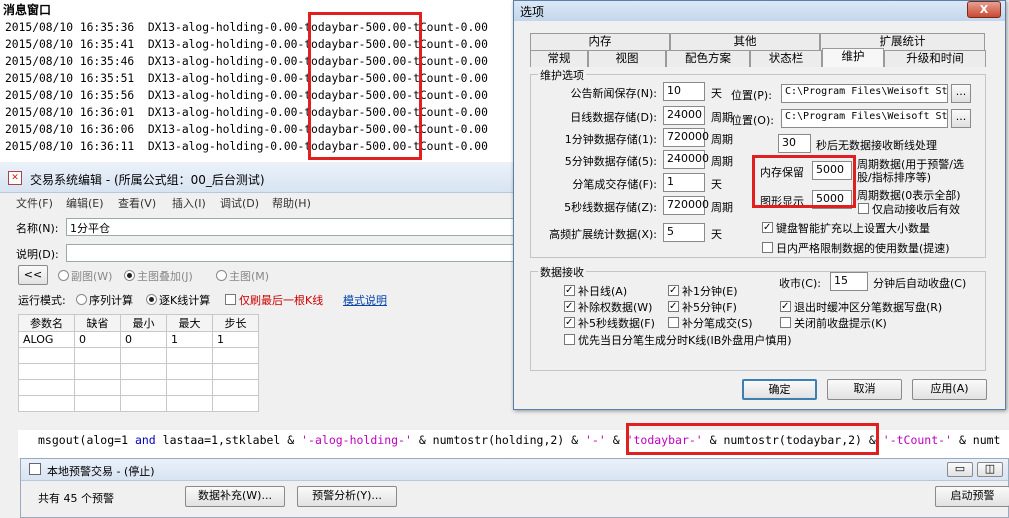  I want to click on checkbox-checked-icon, so click(785, 306).